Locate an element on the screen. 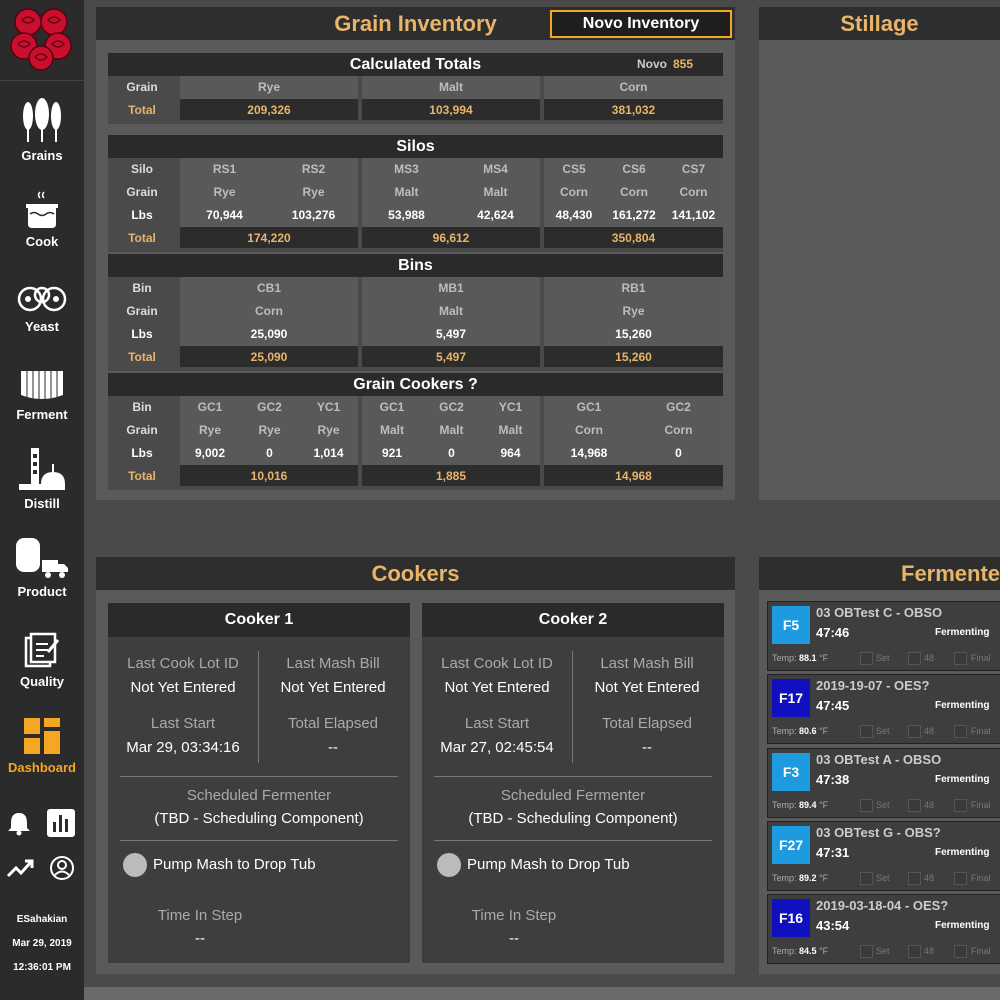 This screenshot has height=1000, width=1000. fermenter-elapsed-time: 47:45 is located at coordinates (833, 705).